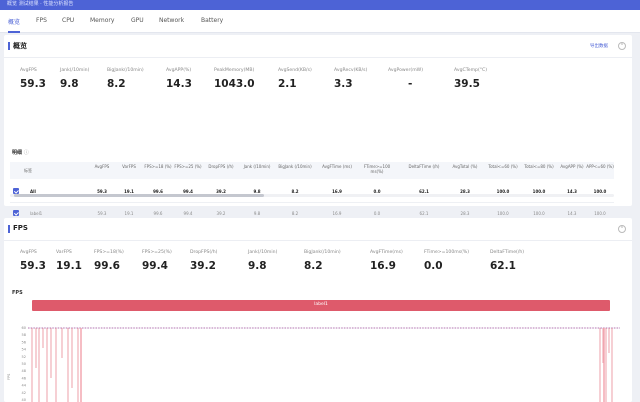 Image resolution: width=640 pixels, height=402 pixels. Describe the element at coordinates (107, 266) in the screenshot. I see `metric-value: 99.6` at that location.